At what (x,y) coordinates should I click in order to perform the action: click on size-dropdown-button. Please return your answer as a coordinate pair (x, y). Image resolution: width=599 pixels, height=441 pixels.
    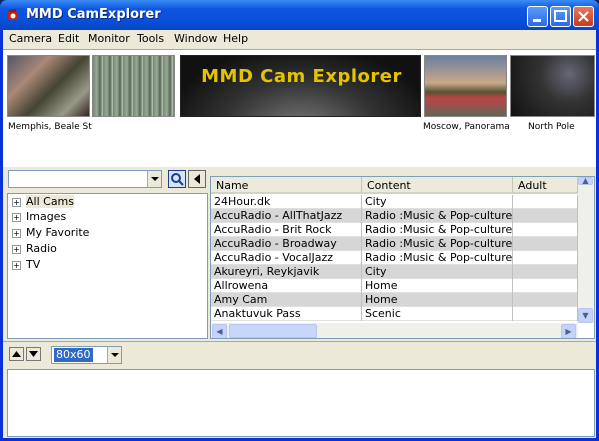
    Looking at the image, I should click on (114, 355).